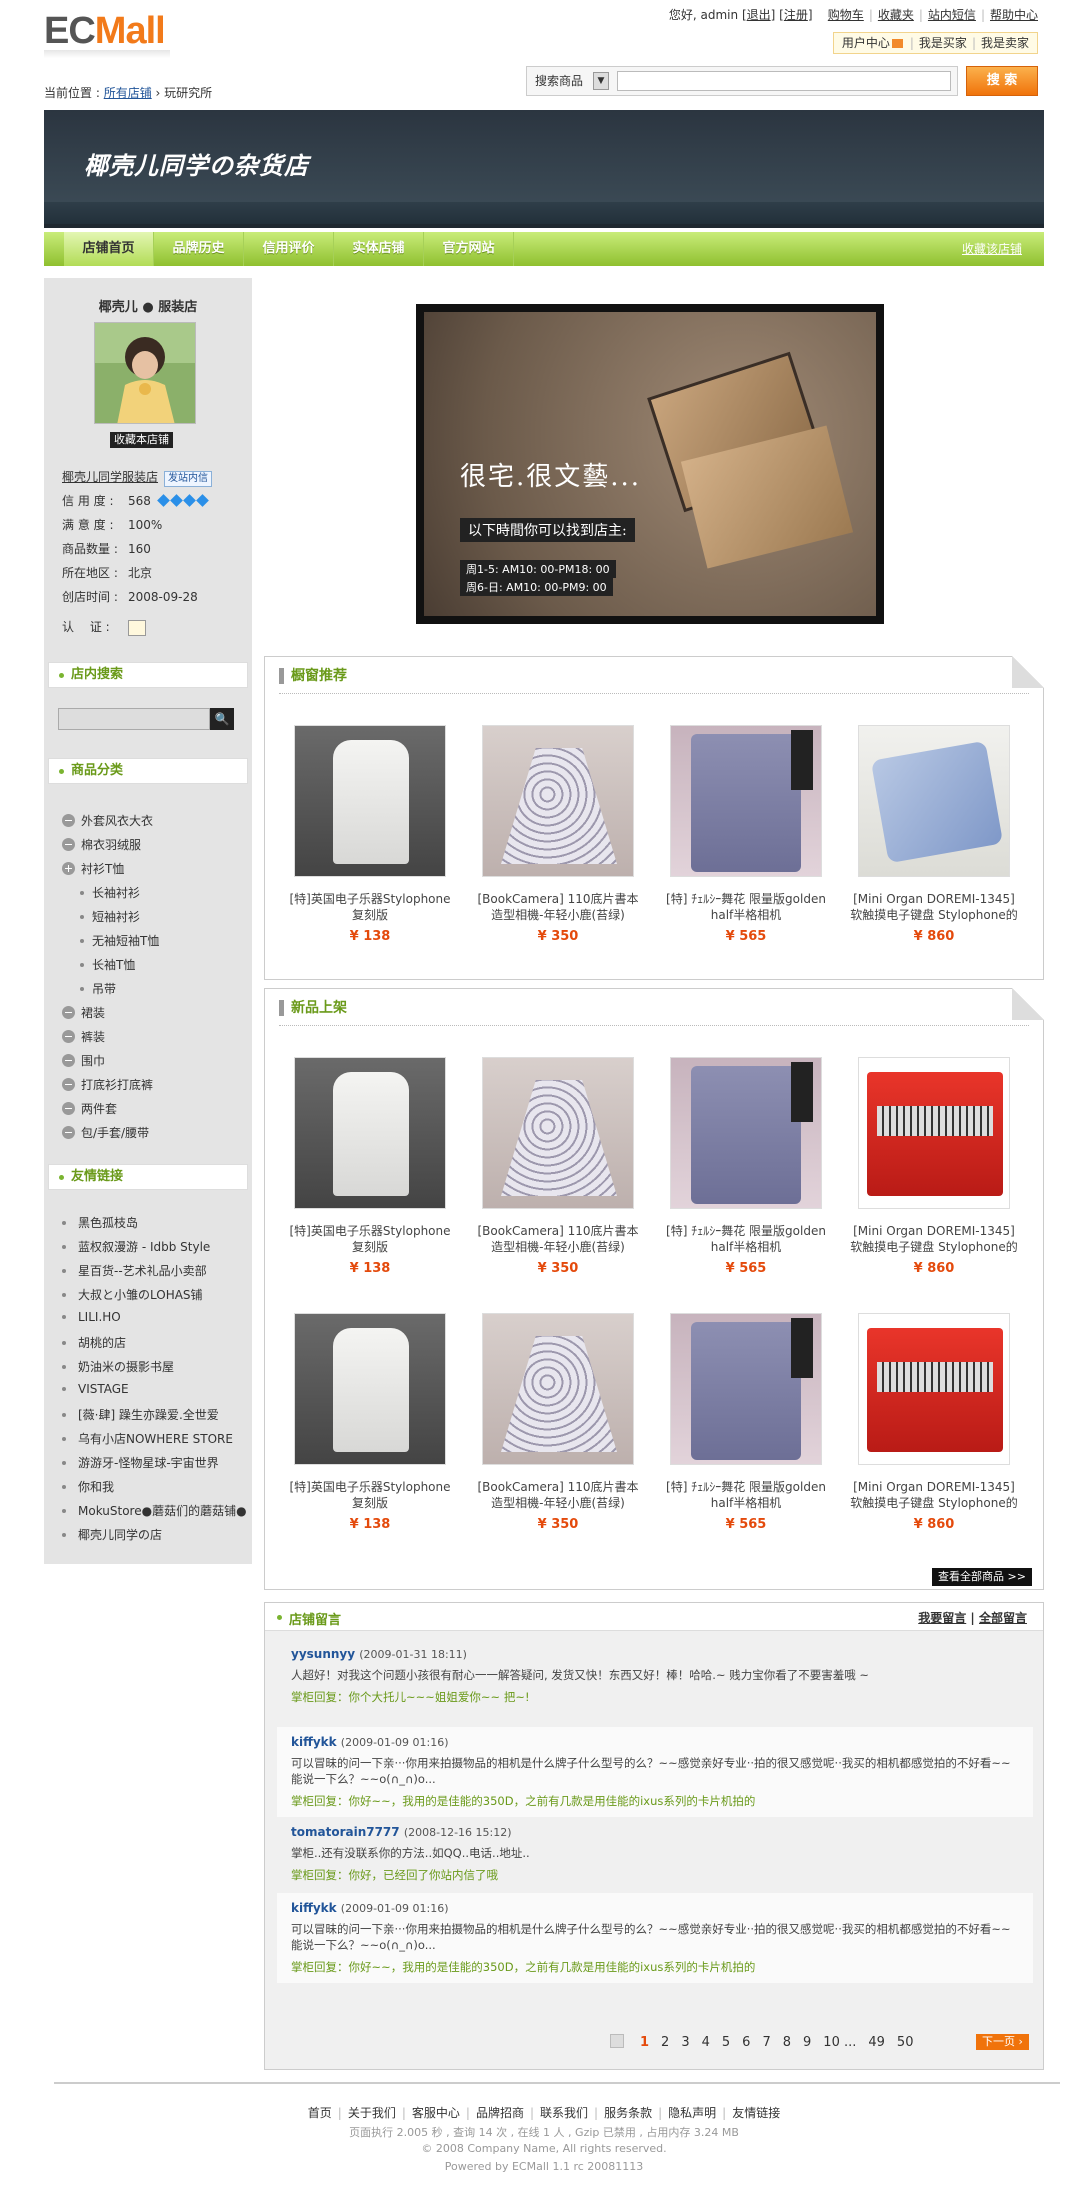 The height and width of the screenshot is (2208, 1088). I want to click on footer-link: 客服中心, so click(436, 2113).